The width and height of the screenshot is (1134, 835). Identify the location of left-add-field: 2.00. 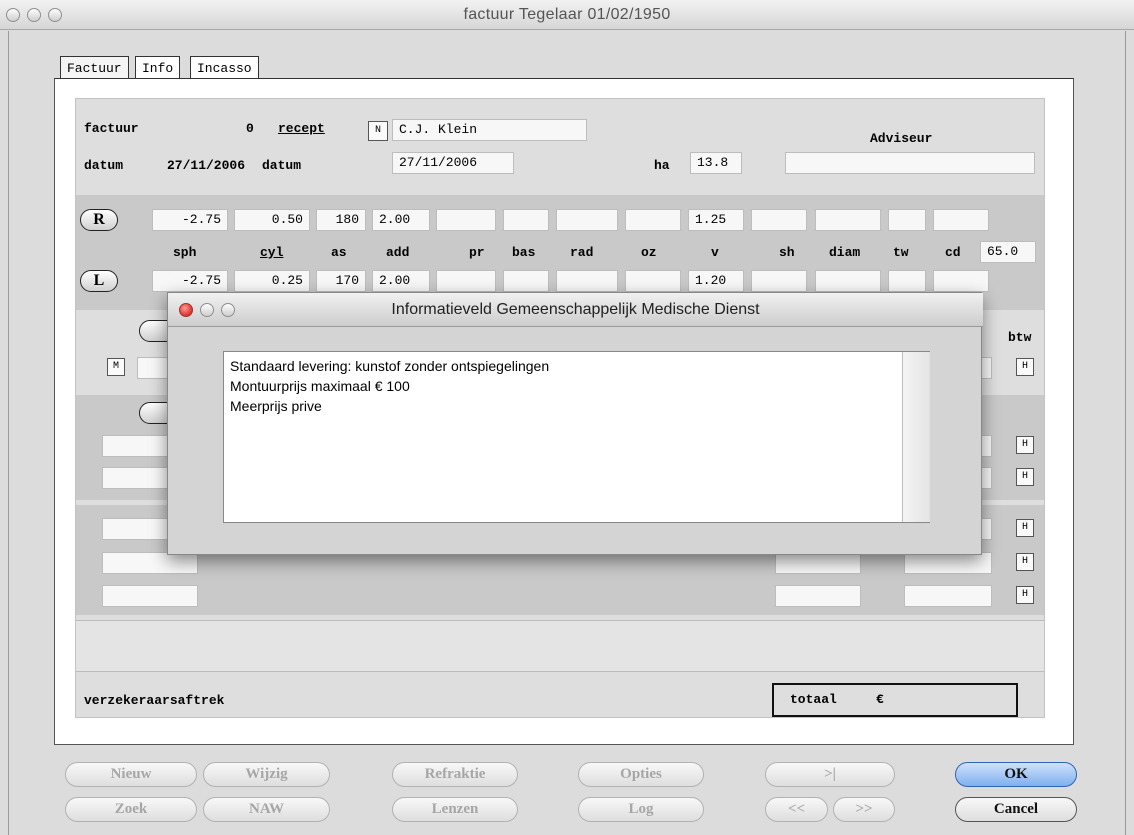
(401, 281).